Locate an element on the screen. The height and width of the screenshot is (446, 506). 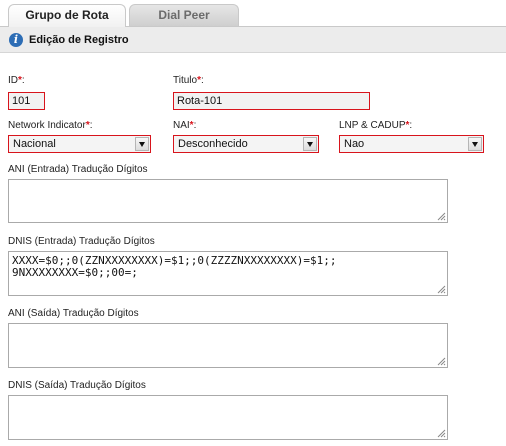
lnp-cadup-label: LNP & CADUP*: is located at coordinates (376, 125).